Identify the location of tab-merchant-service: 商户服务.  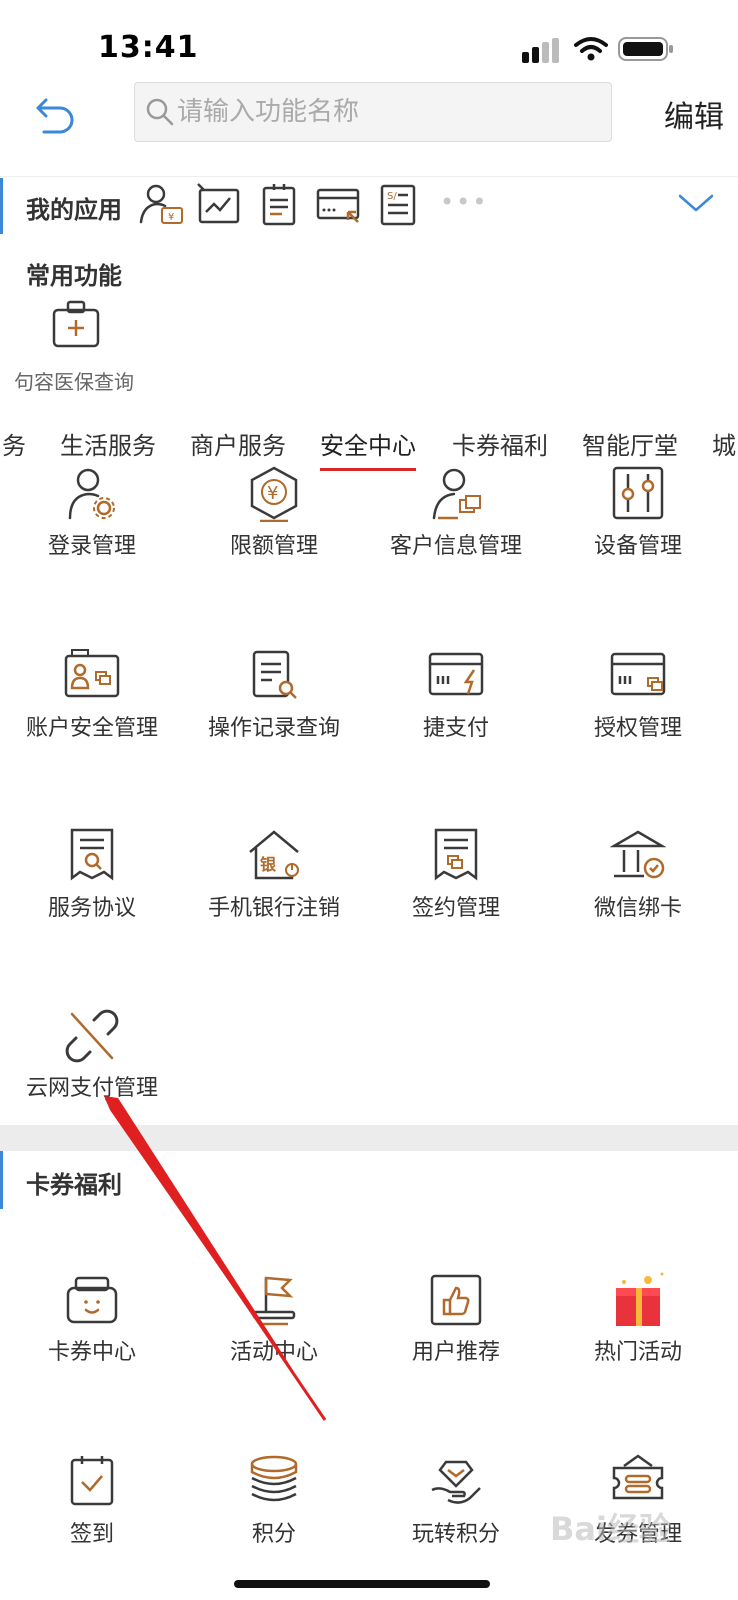
(238, 443).